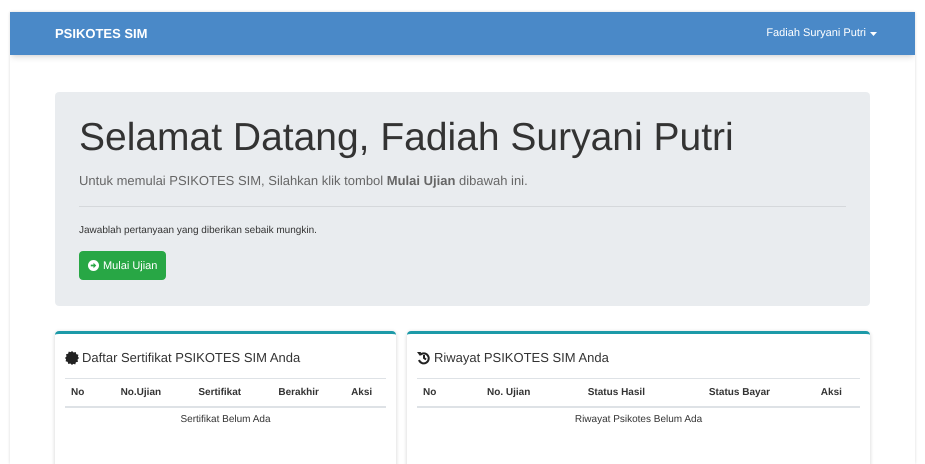 Image resolution: width=925 pixels, height=464 pixels. What do you see at coordinates (225, 419) in the screenshot?
I see `empty-message: Sertifikat Belum Ada` at bounding box center [225, 419].